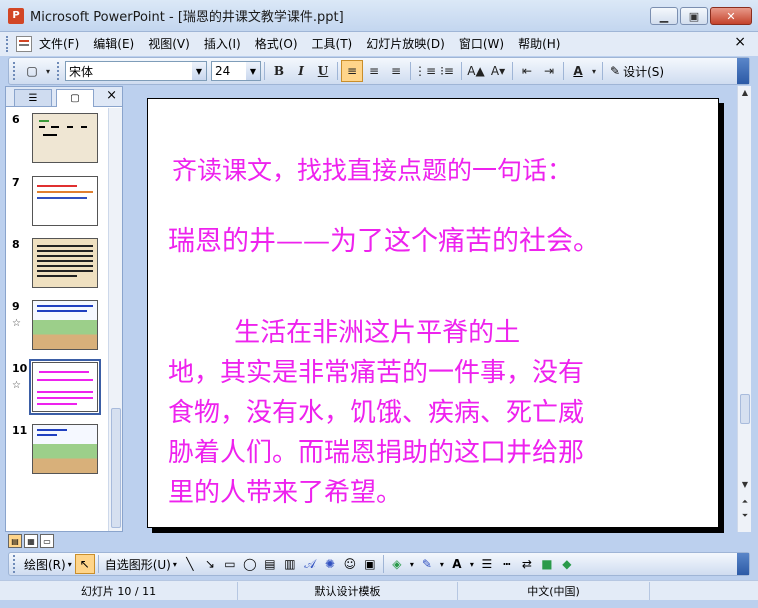 The height and width of the screenshot is (608, 758). What do you see at coordinates (481, 44) in the screenshot?
I see `menu-window: 窗口(W)` at bounding box center [481, 44].